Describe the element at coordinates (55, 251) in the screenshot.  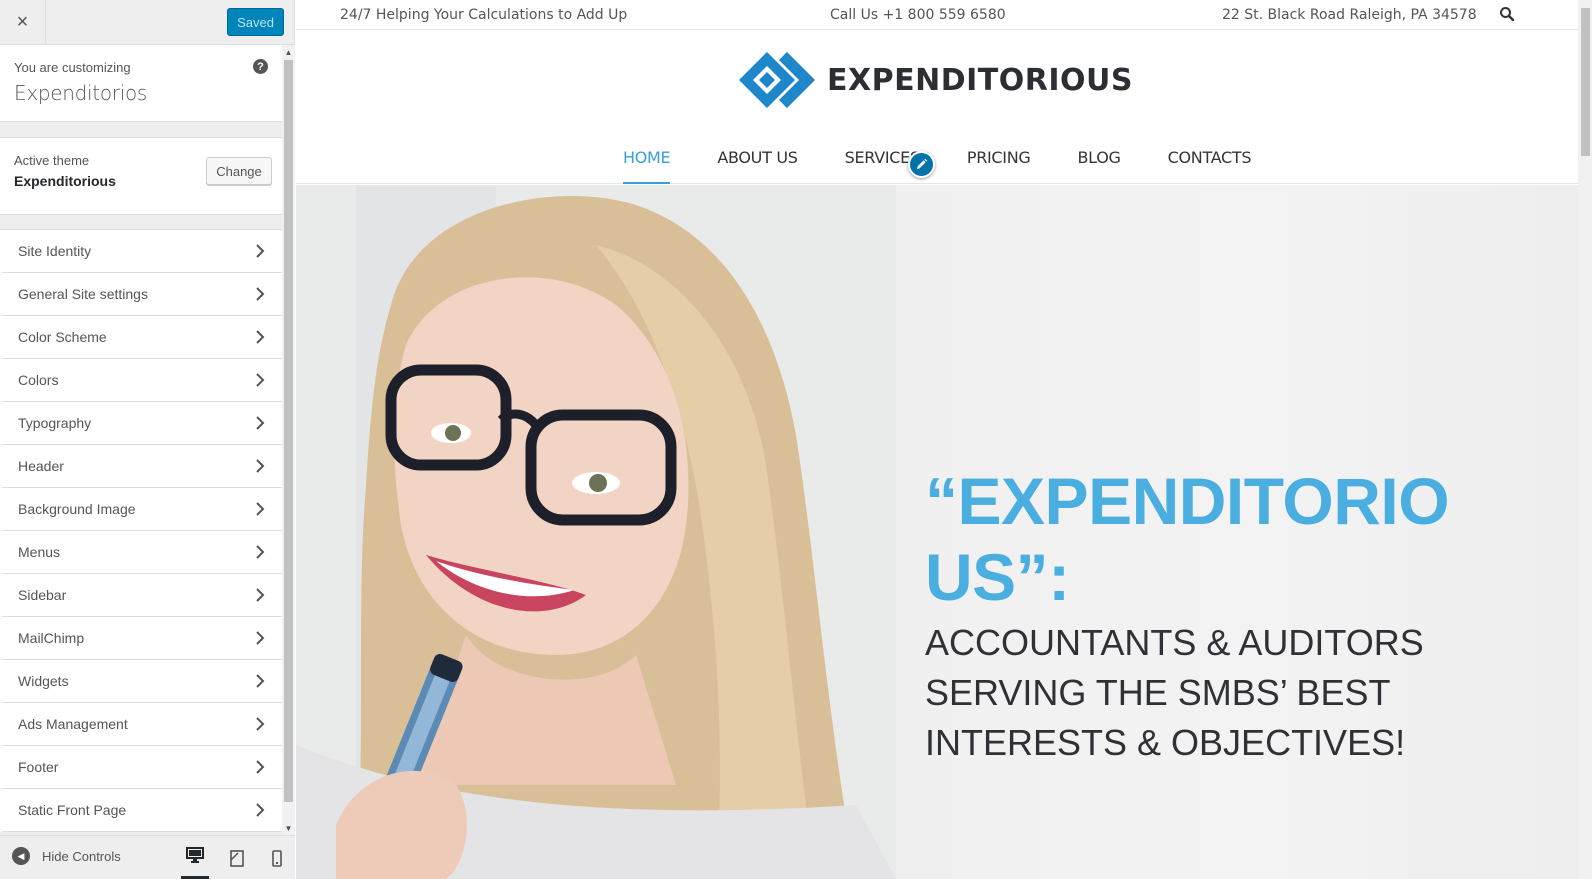
I see `section-label: Site Identity` at that location.